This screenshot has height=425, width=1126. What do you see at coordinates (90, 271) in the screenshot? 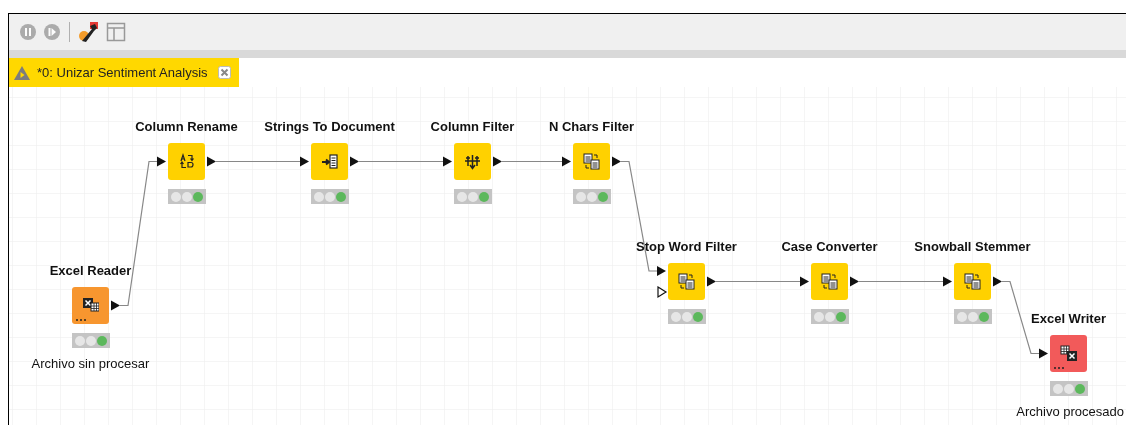
I see `node-label: Excel Reader` at bounding box center [90, 271].